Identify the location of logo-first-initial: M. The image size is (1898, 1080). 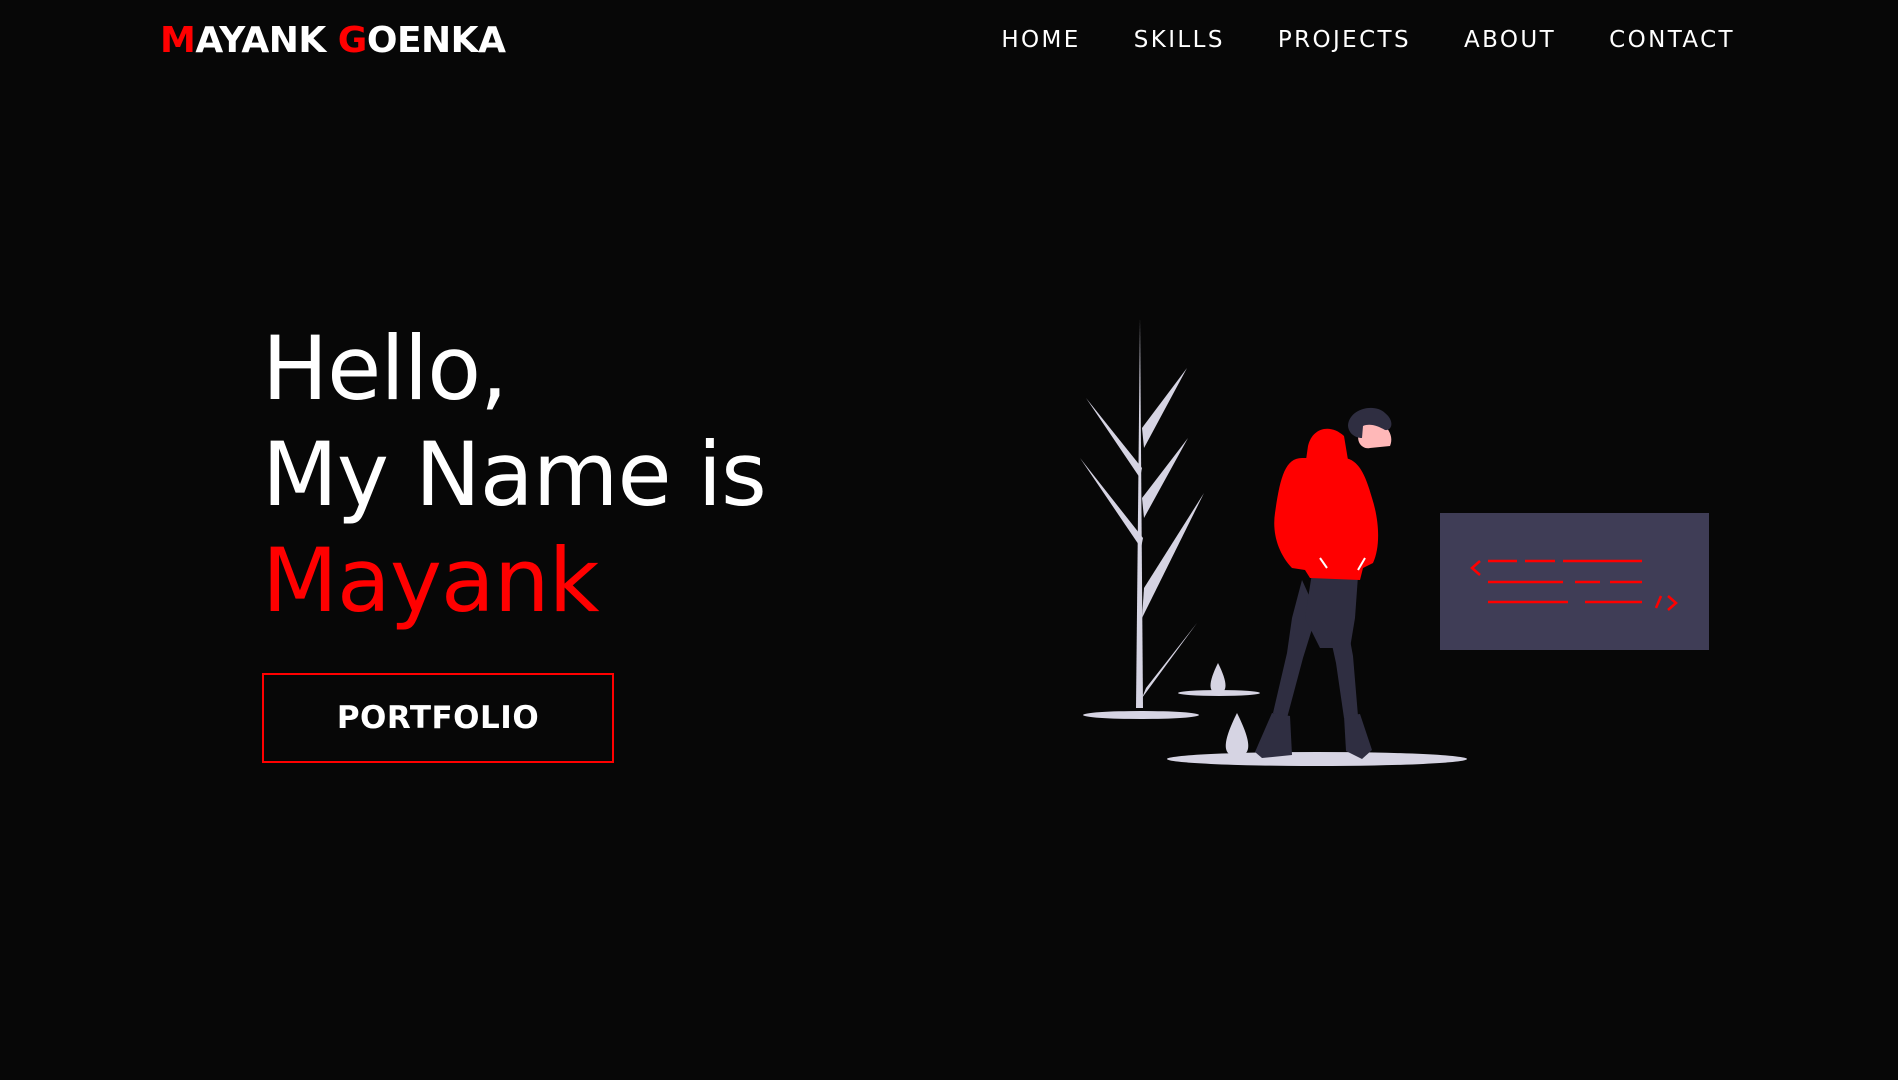
(178, 40).